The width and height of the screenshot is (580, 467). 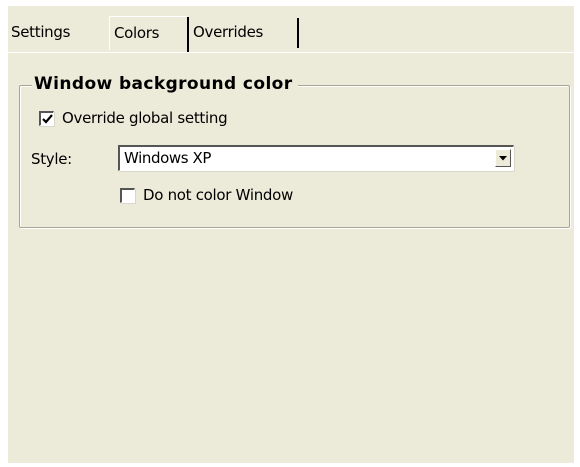 What do you see at coordinates (51, 159) in the screenshot?
I see `style-label: Style:` at bounding box center [51, 159].